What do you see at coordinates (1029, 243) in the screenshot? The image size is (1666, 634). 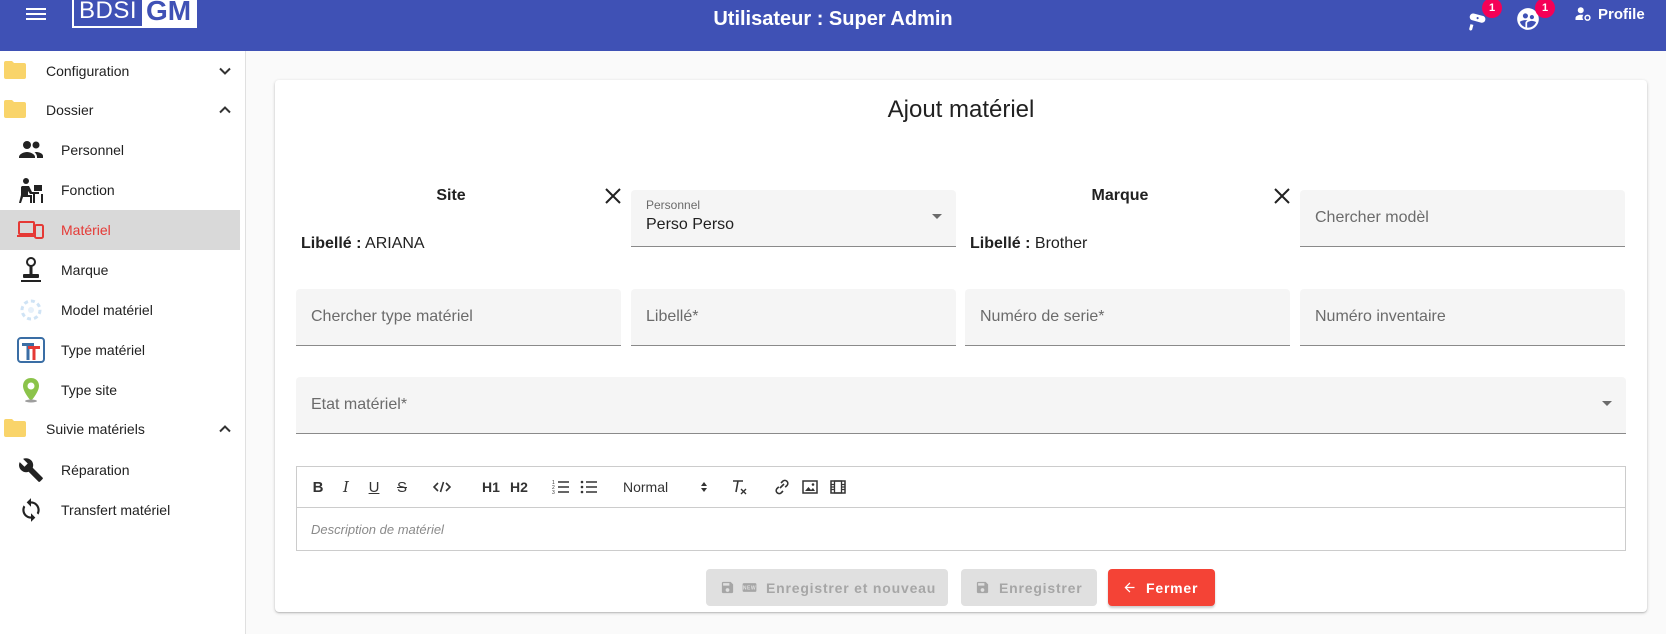 I see `marque-value: Libellé : Brother` at bounding box center [1029, 243].